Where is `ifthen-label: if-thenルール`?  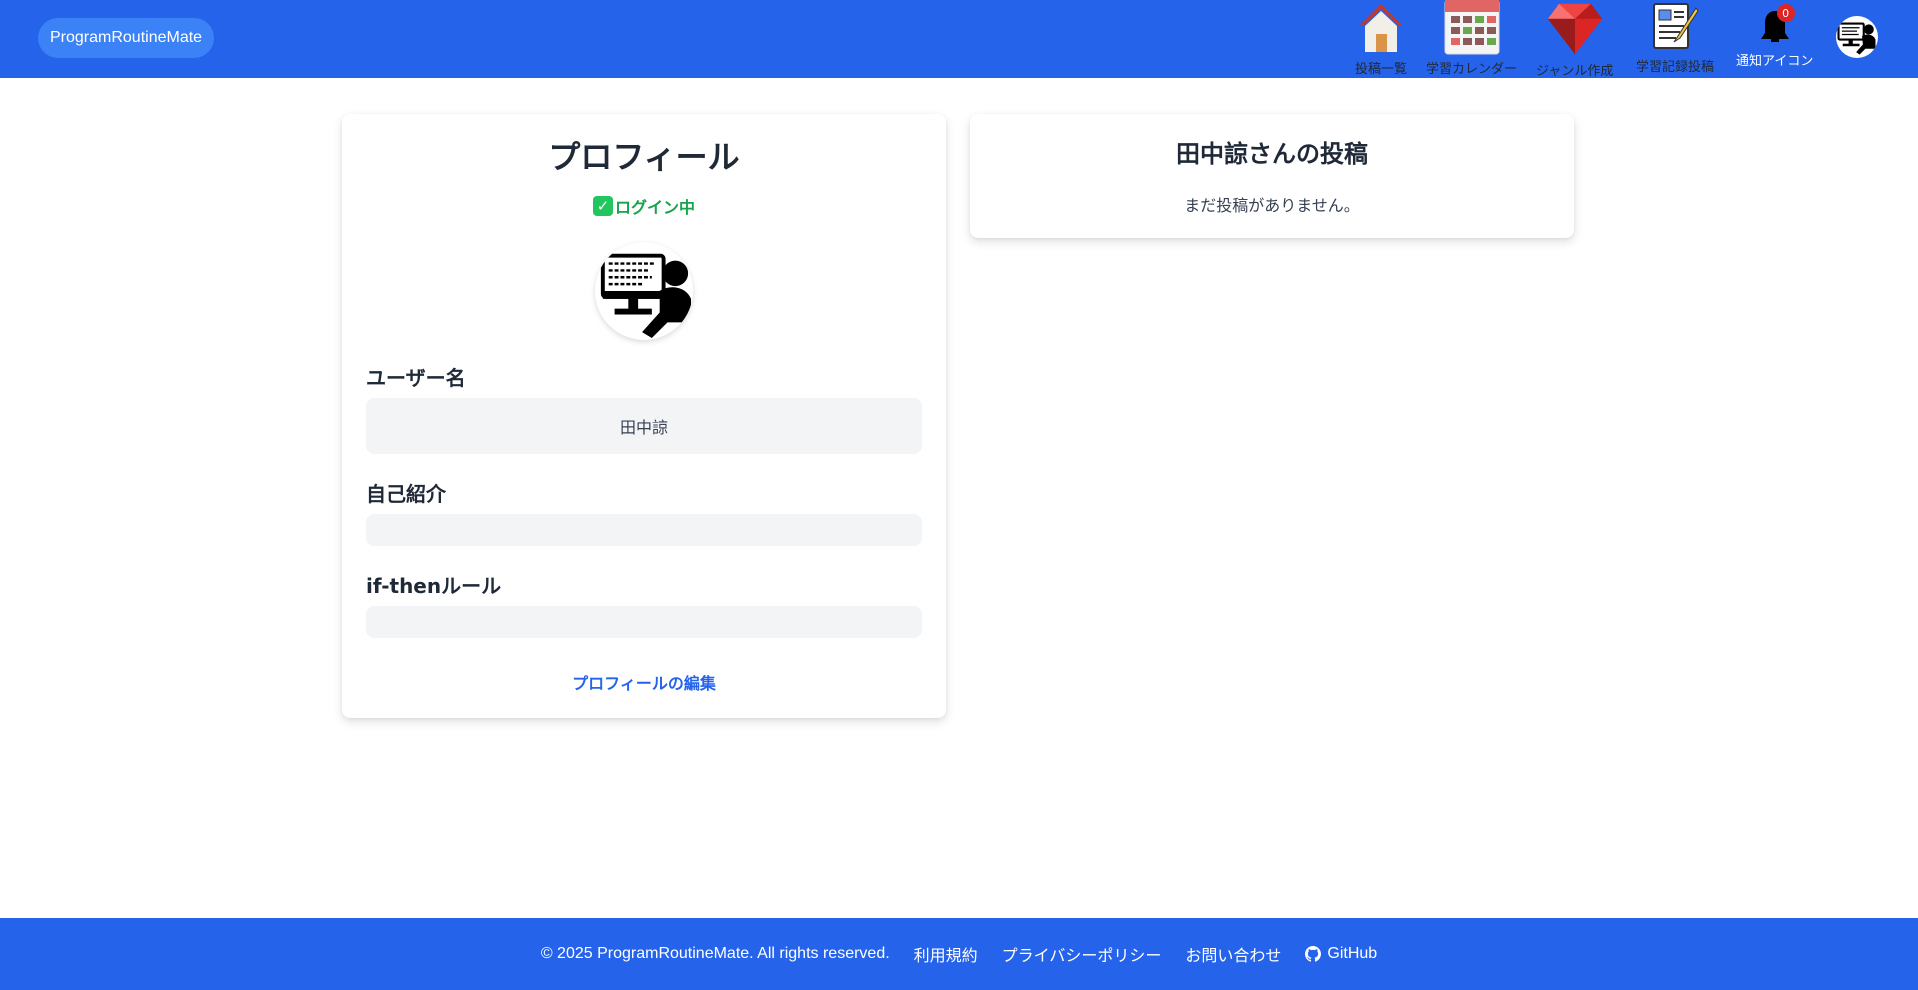
ifthen-label: if-thenルール is located at coordinates (434, 586).